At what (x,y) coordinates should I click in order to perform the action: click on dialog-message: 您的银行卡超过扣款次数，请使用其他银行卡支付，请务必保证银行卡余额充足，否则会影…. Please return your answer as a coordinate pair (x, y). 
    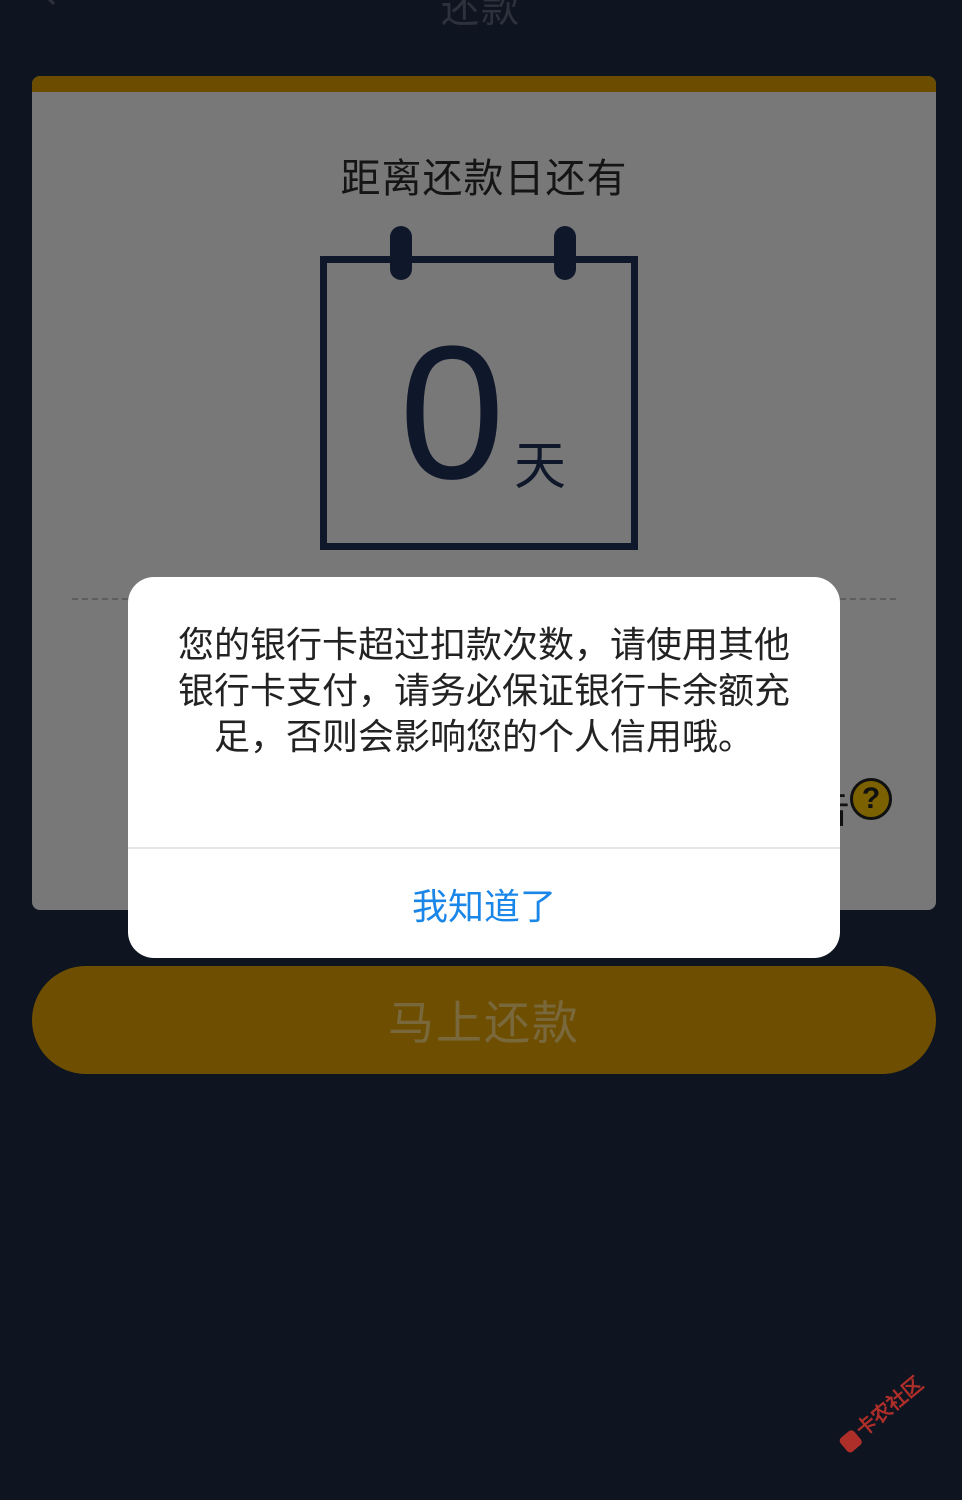
    Looking at the image, I should click on (483, 691).